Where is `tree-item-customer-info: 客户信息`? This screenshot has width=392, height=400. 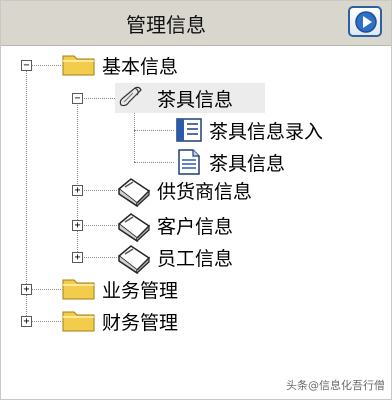
tree-item-customer-info: 客户信息 is located at coordinates (195, 226).